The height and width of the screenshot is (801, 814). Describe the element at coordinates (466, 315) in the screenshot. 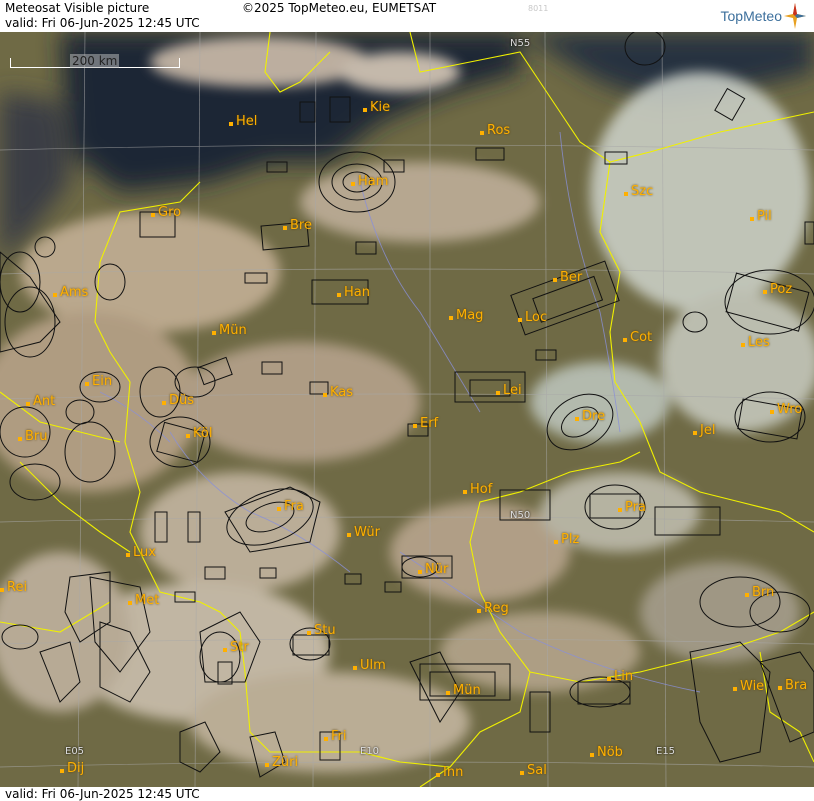

I see `city-label: Mag` at that location.